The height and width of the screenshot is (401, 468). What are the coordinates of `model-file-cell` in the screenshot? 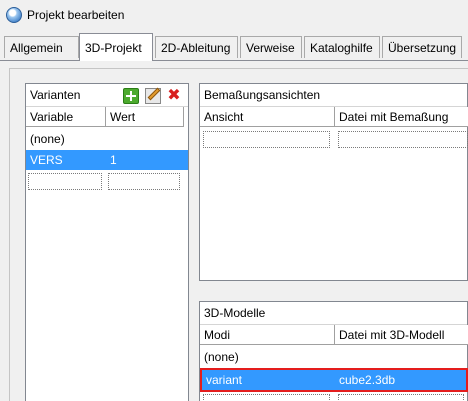 It's located at (401, 357).